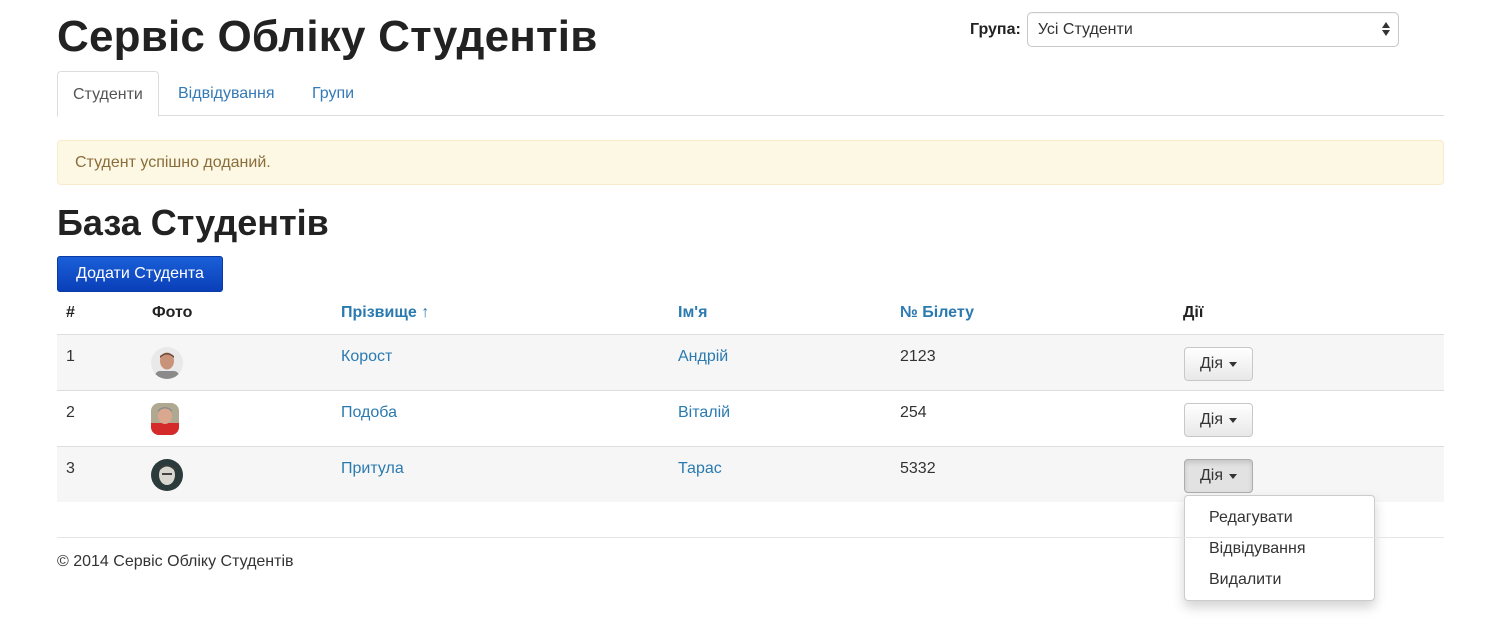  I want to click on row-number: 1, so click(70, 356).